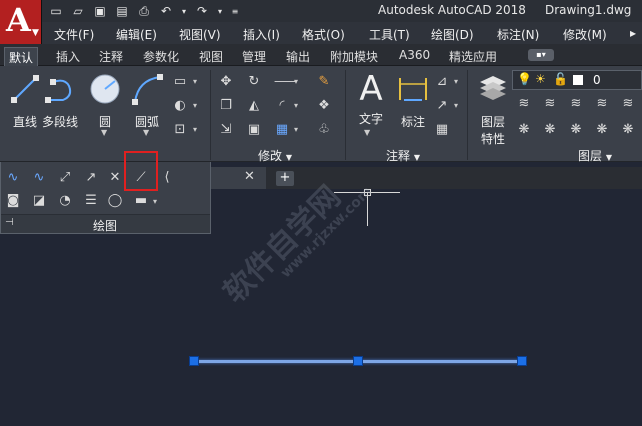 The height and width of the screenshot is (426, 642). What do you see at coordinates (200, 34) in the screenshot?
I see `menu-view: 视图(V)` at bounding box center [200, 34].